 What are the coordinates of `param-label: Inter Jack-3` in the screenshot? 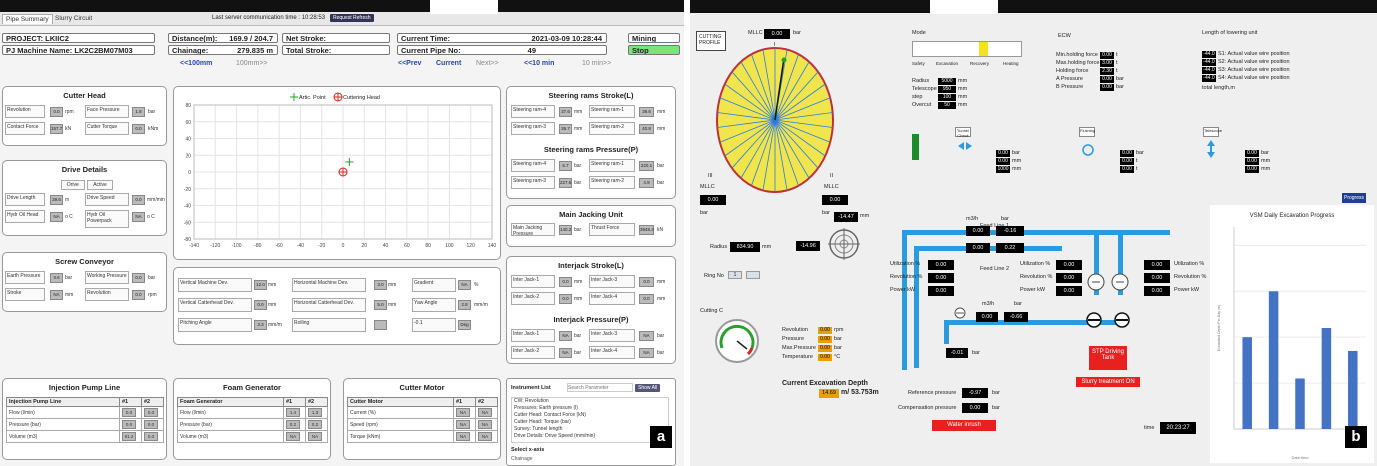 It's located at (612, 335).